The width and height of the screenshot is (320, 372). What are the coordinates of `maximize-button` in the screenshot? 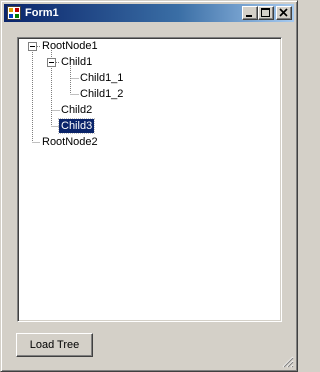 It's located at (266, 13).